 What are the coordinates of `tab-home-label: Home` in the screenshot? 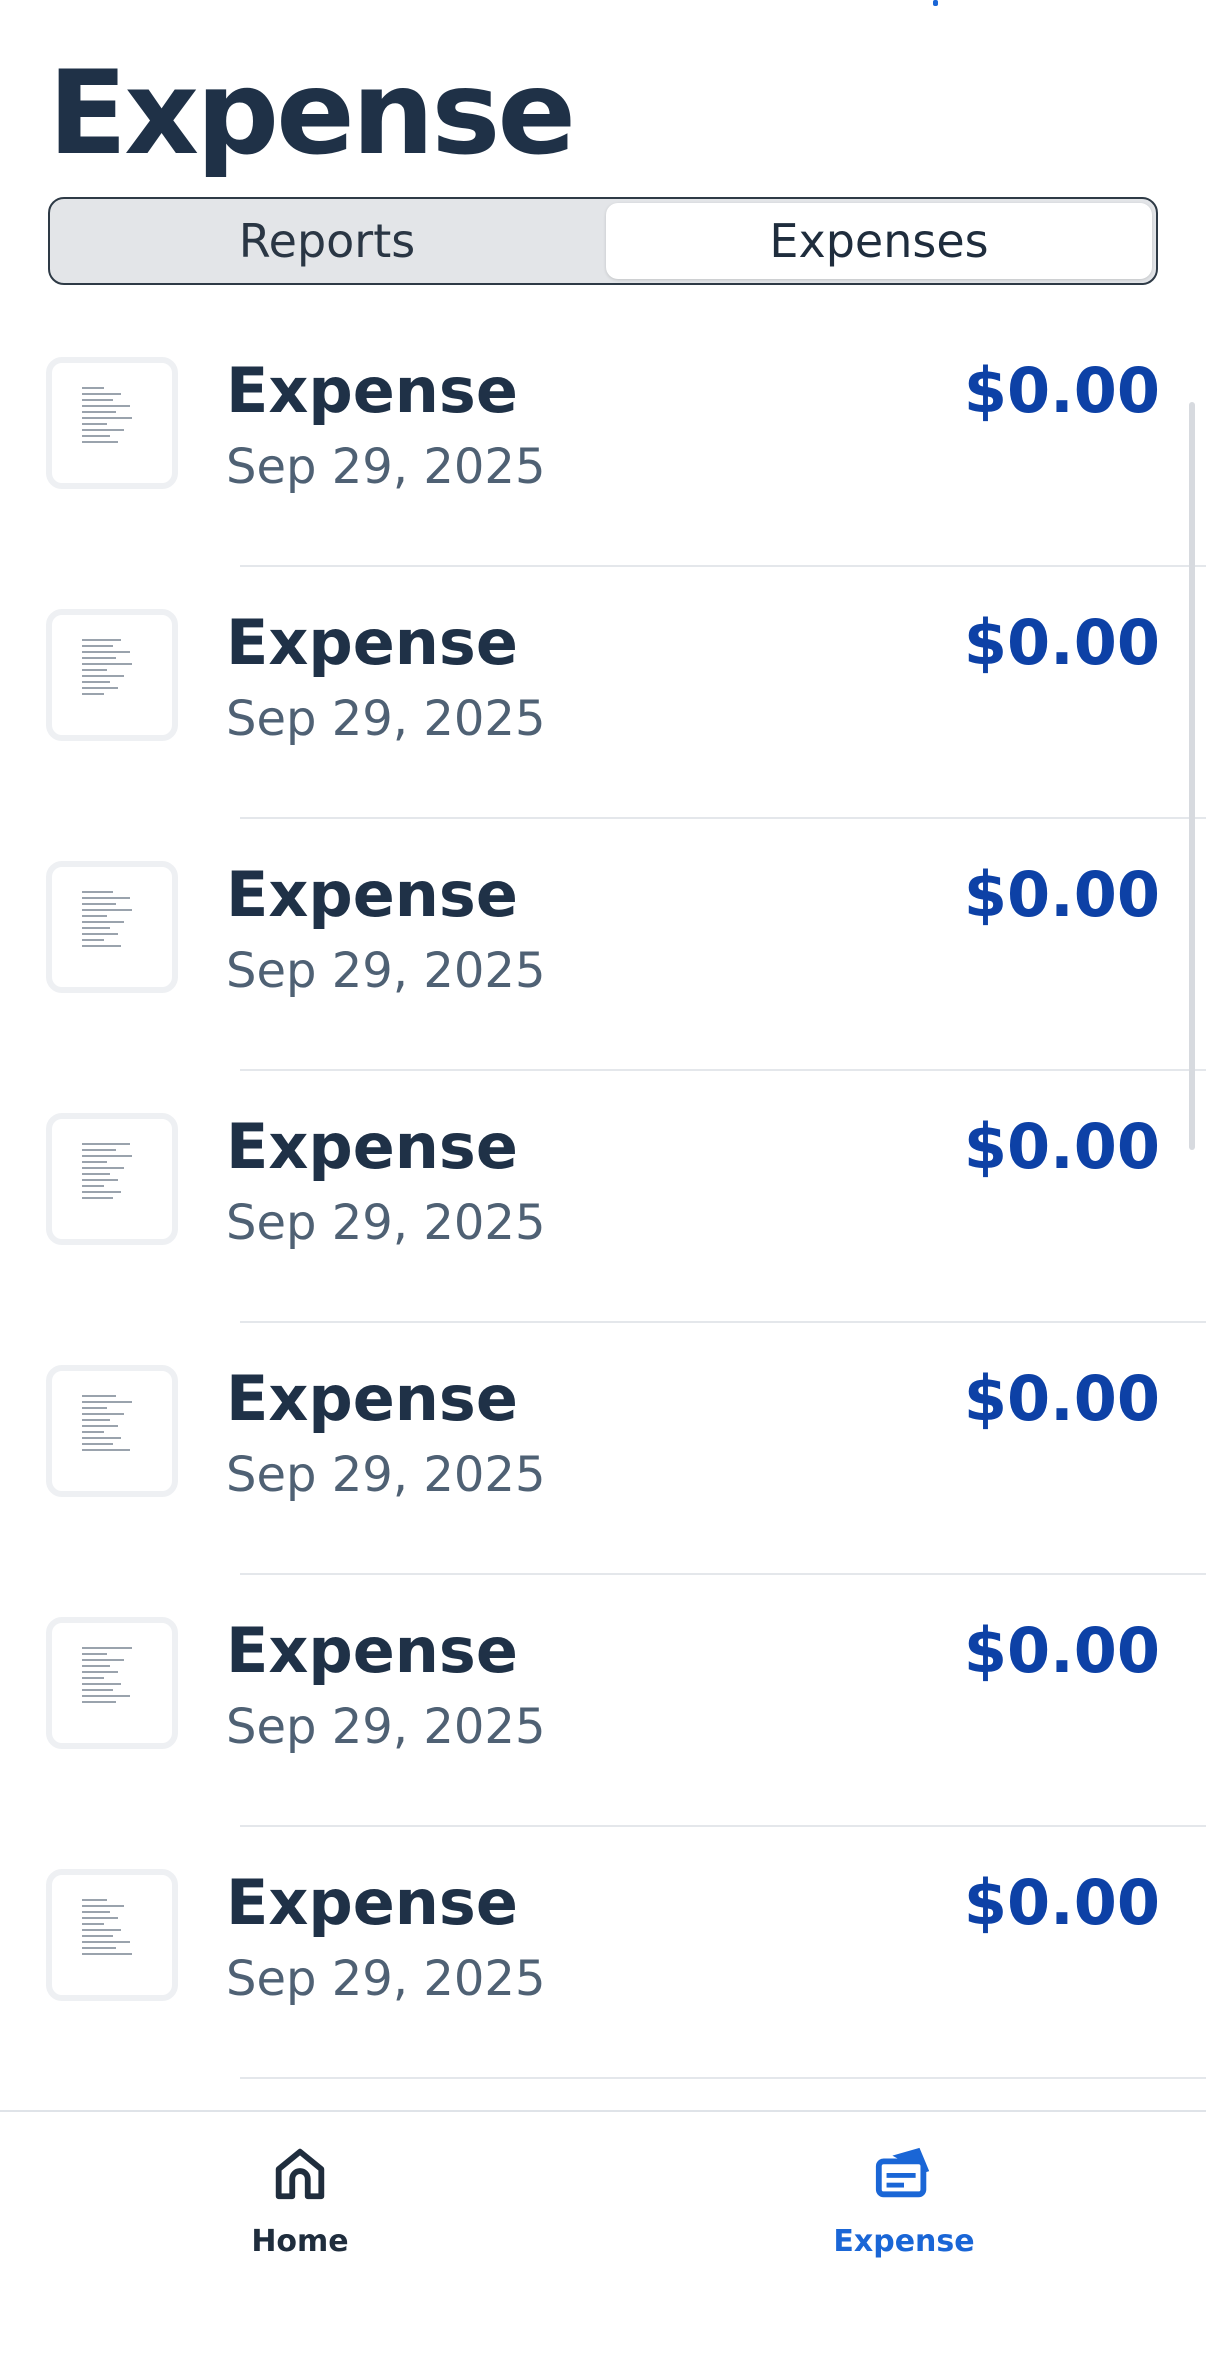 It's located at (300, 2241).